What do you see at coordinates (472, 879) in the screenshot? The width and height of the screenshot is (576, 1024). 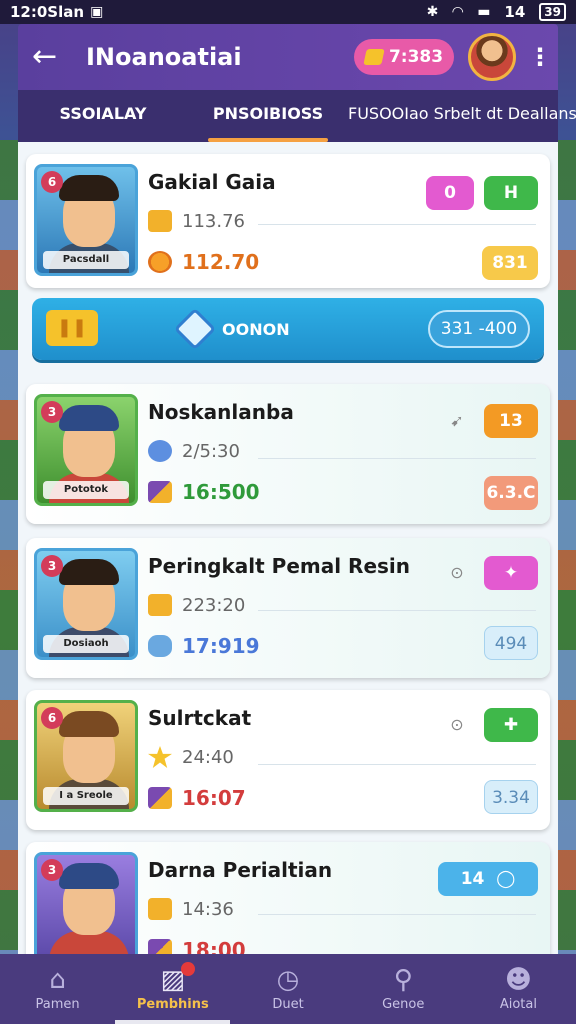 I see `rank-pill-value: 14` at bounding box center [472, 879].